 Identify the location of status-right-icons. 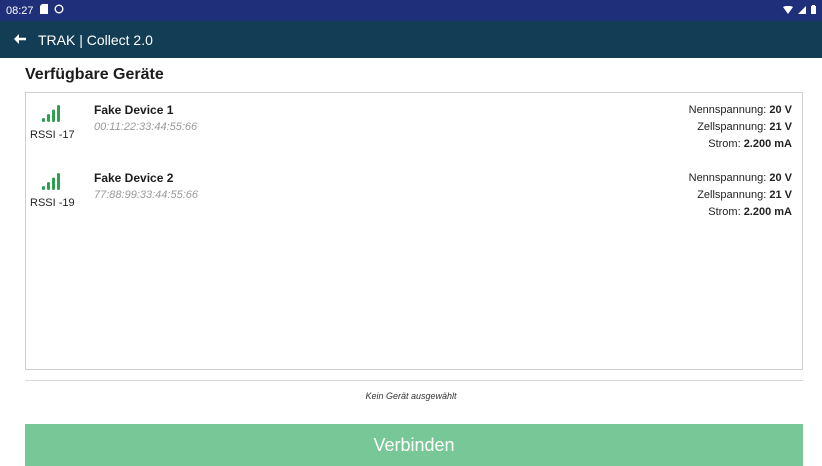
(799, 10).